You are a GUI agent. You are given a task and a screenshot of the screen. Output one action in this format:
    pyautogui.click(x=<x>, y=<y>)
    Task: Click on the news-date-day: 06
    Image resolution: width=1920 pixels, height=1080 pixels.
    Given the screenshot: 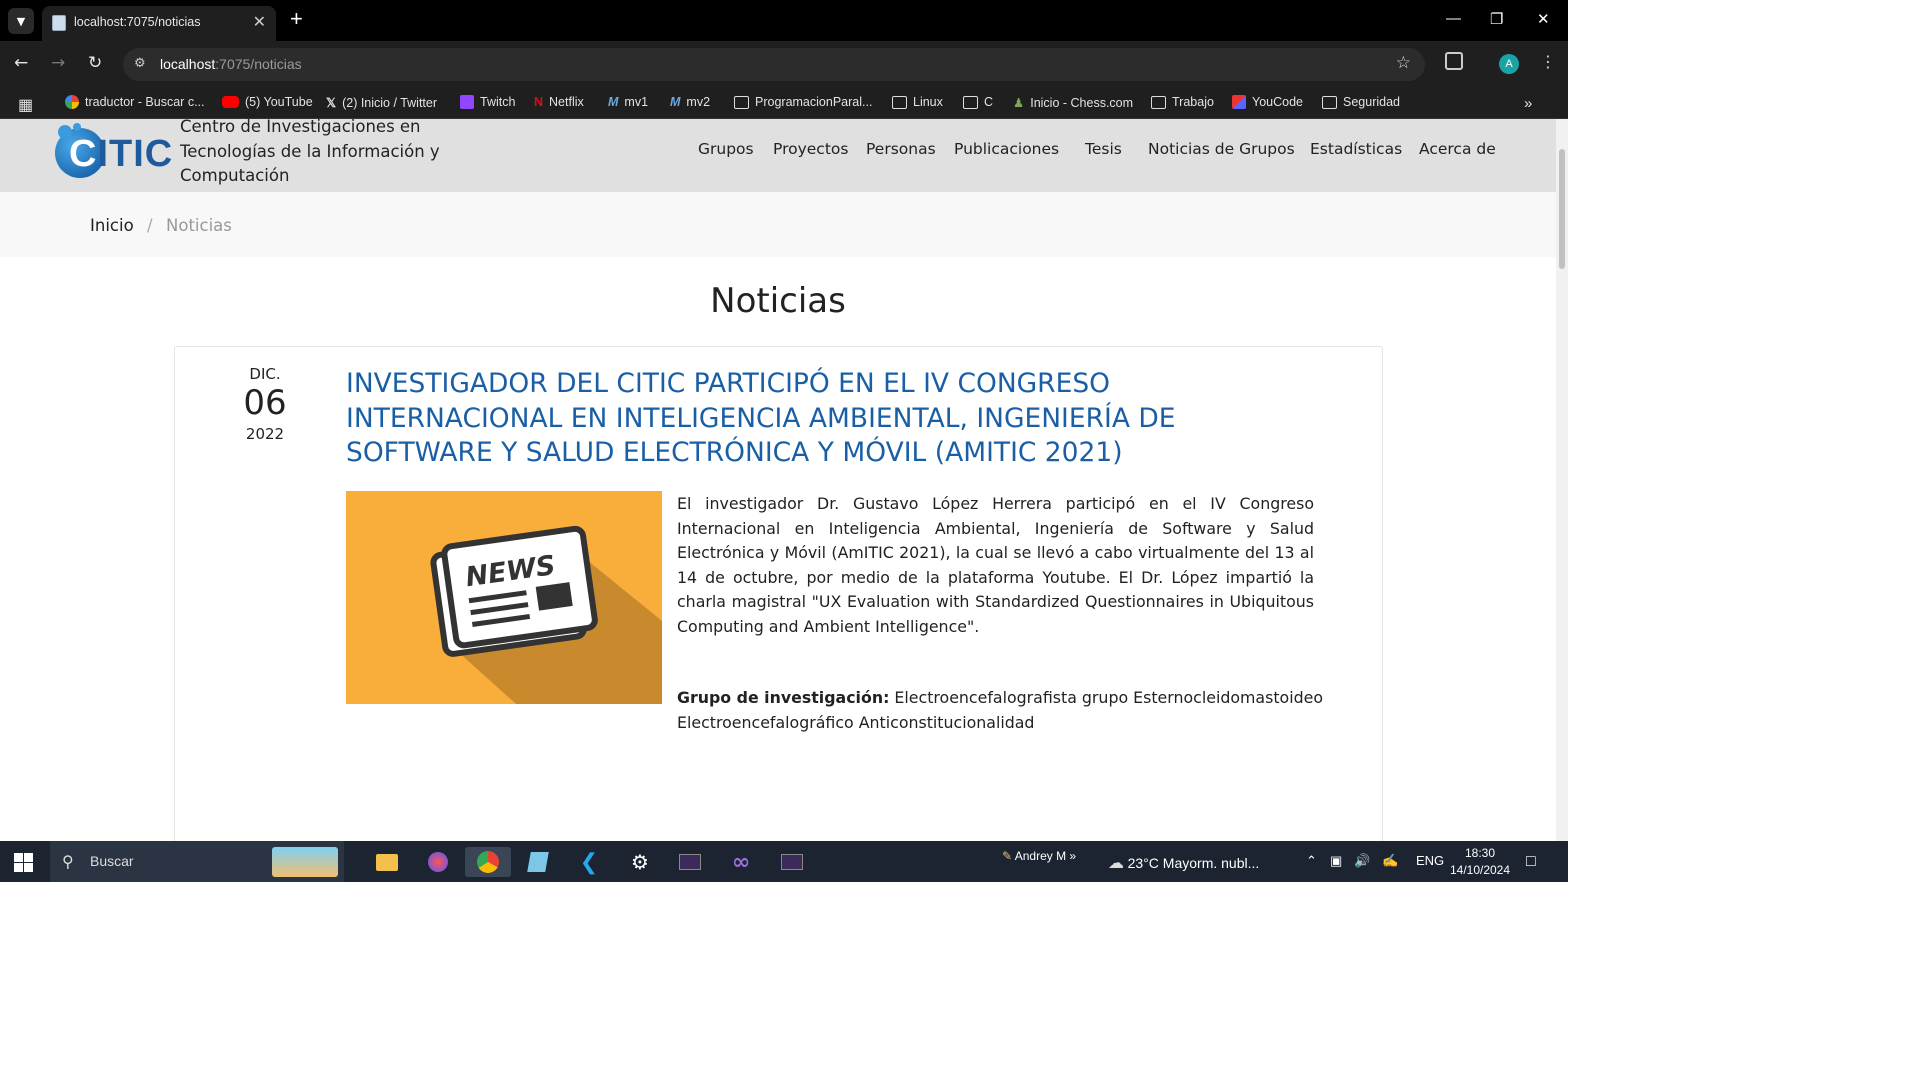 What is the action you would take?
    pyautogui.click(x=265, y=403)
    